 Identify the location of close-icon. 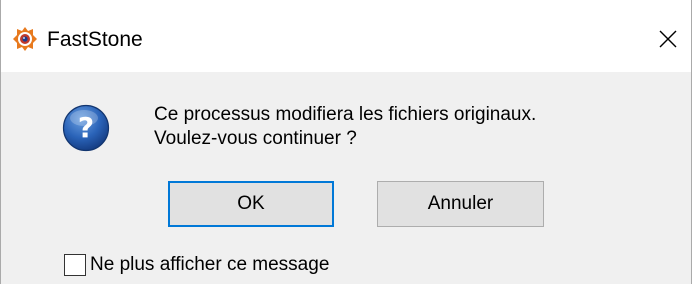
(668, 39).